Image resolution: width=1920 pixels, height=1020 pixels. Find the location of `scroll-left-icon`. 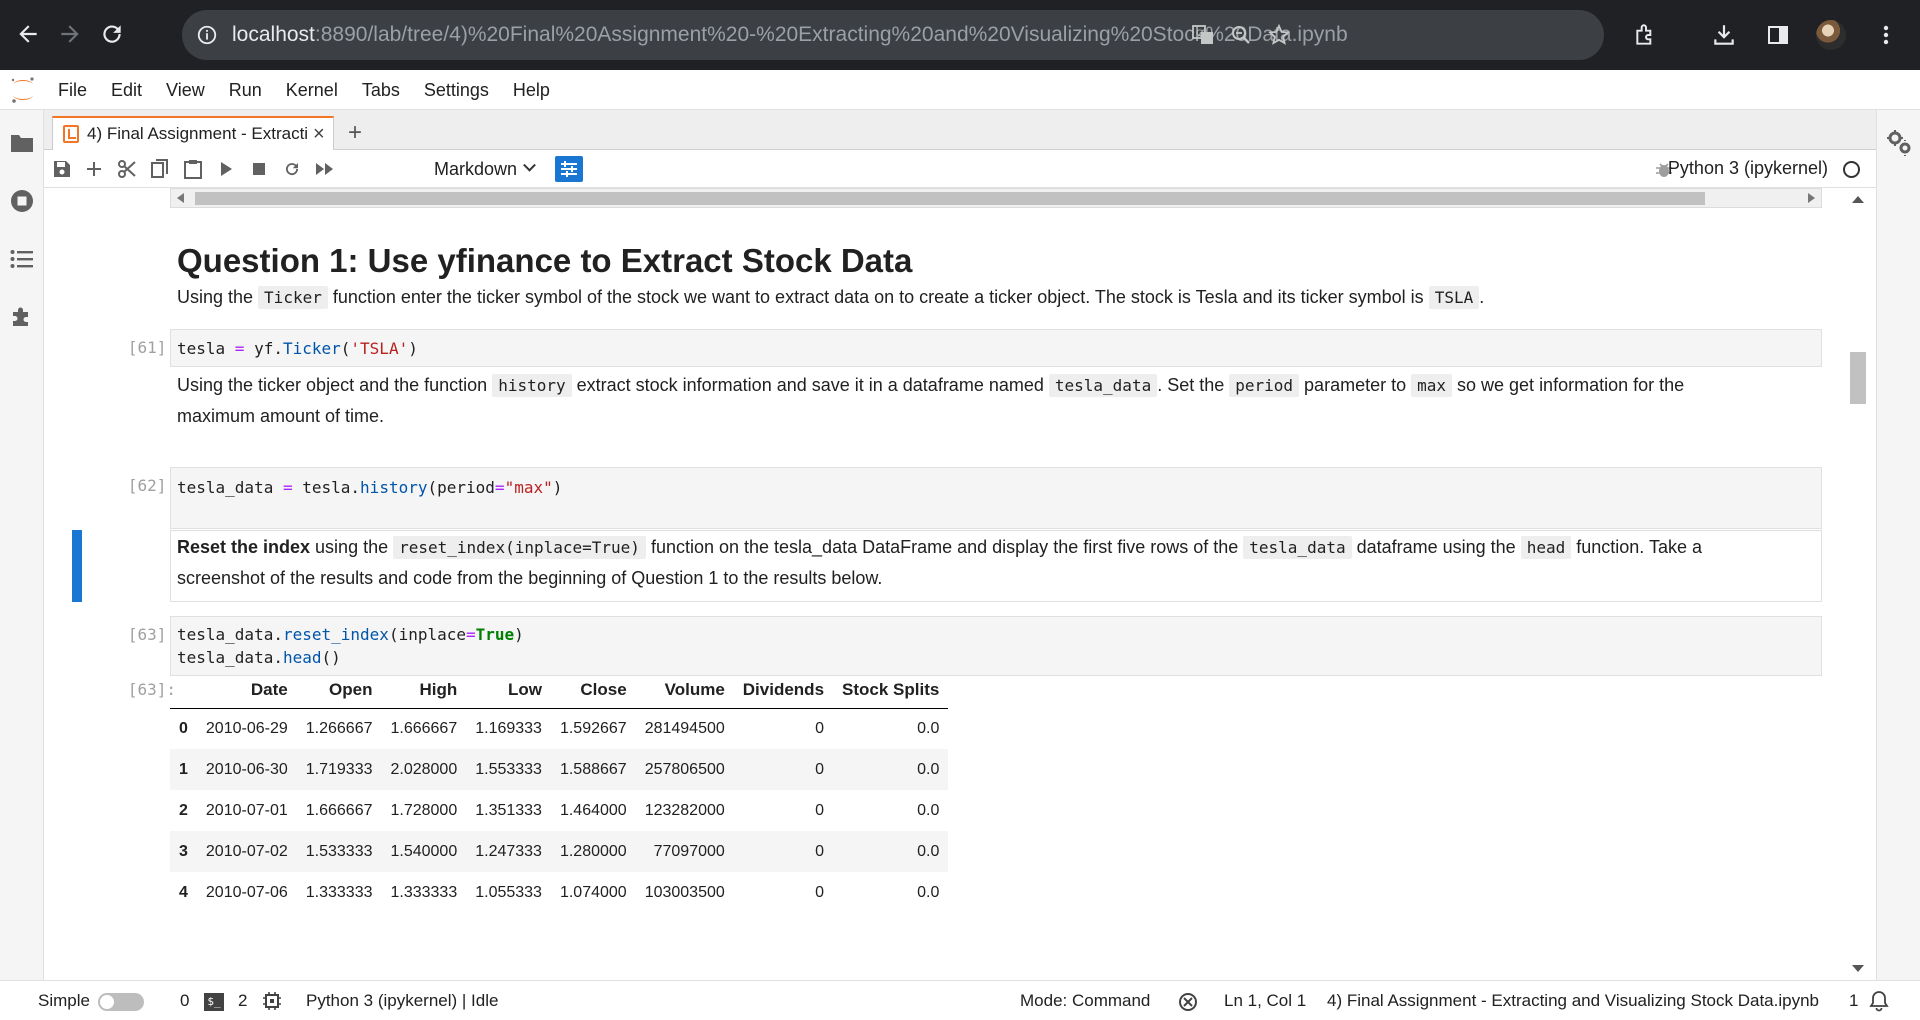

scroll-left-icon is located at coordinates (180, 198).